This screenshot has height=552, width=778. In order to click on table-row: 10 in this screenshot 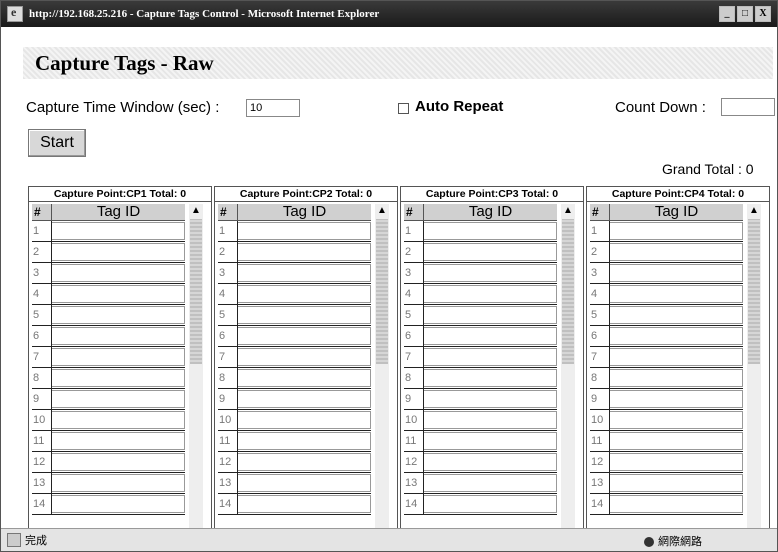, I will do `click(108, 420)`.